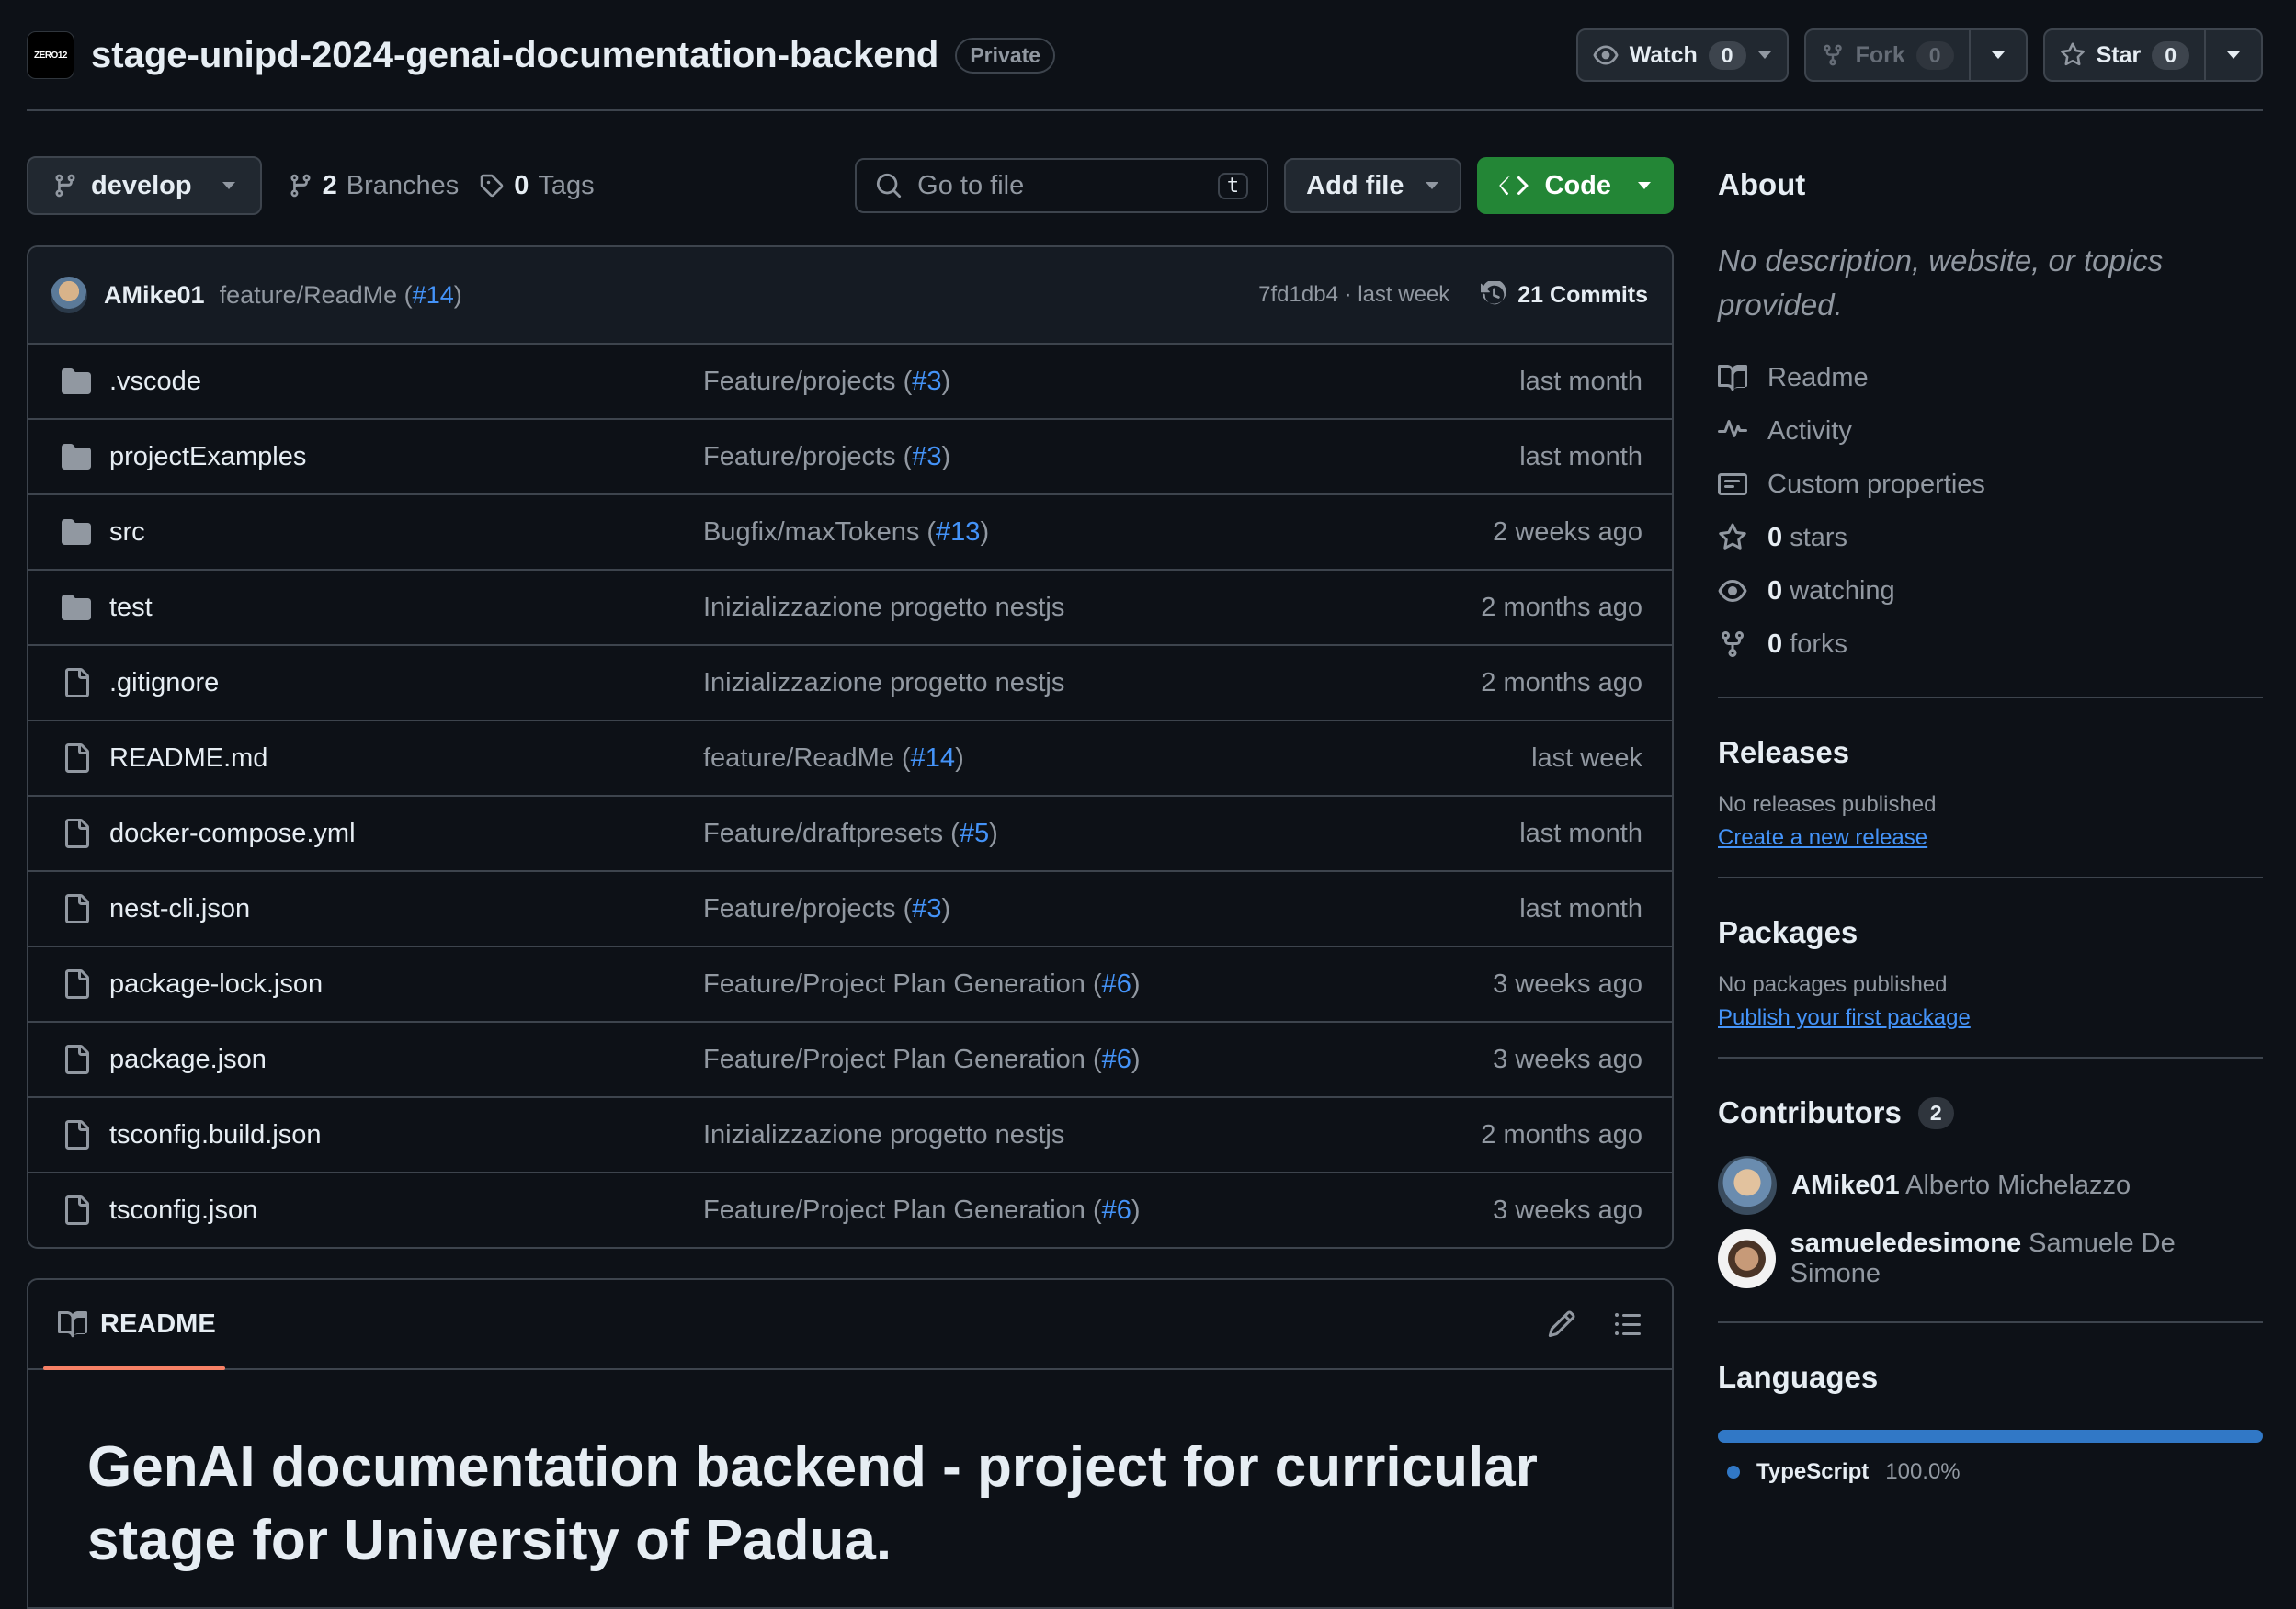 This screenshot has width=2296, height=1609. Describe the element at coordinates (1843, 590) in the screenshot. I see `watching-label: watching` at that location.